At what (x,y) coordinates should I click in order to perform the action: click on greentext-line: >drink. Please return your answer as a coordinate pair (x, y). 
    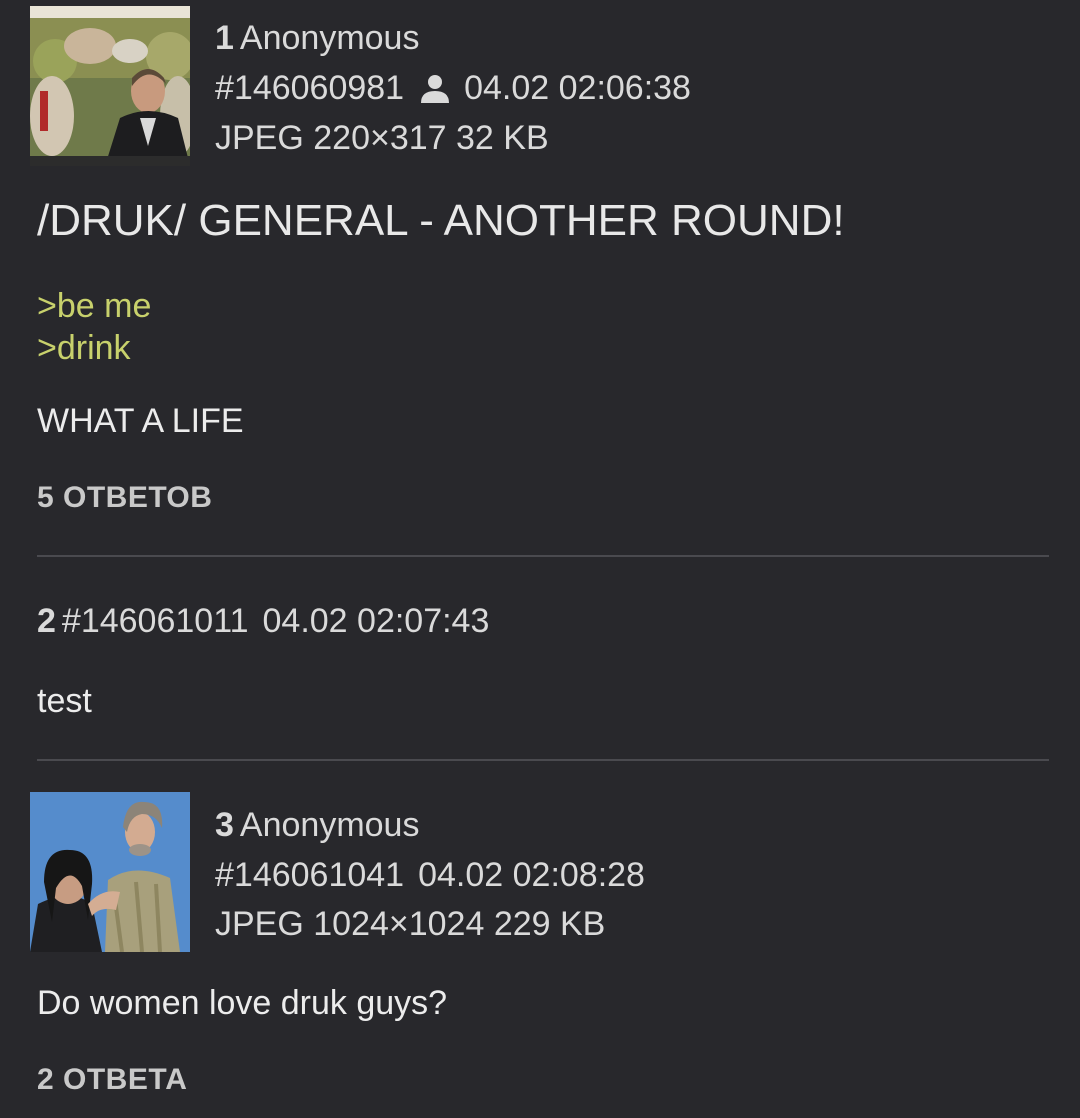
    Looking at the image, I should click on (84, 348).